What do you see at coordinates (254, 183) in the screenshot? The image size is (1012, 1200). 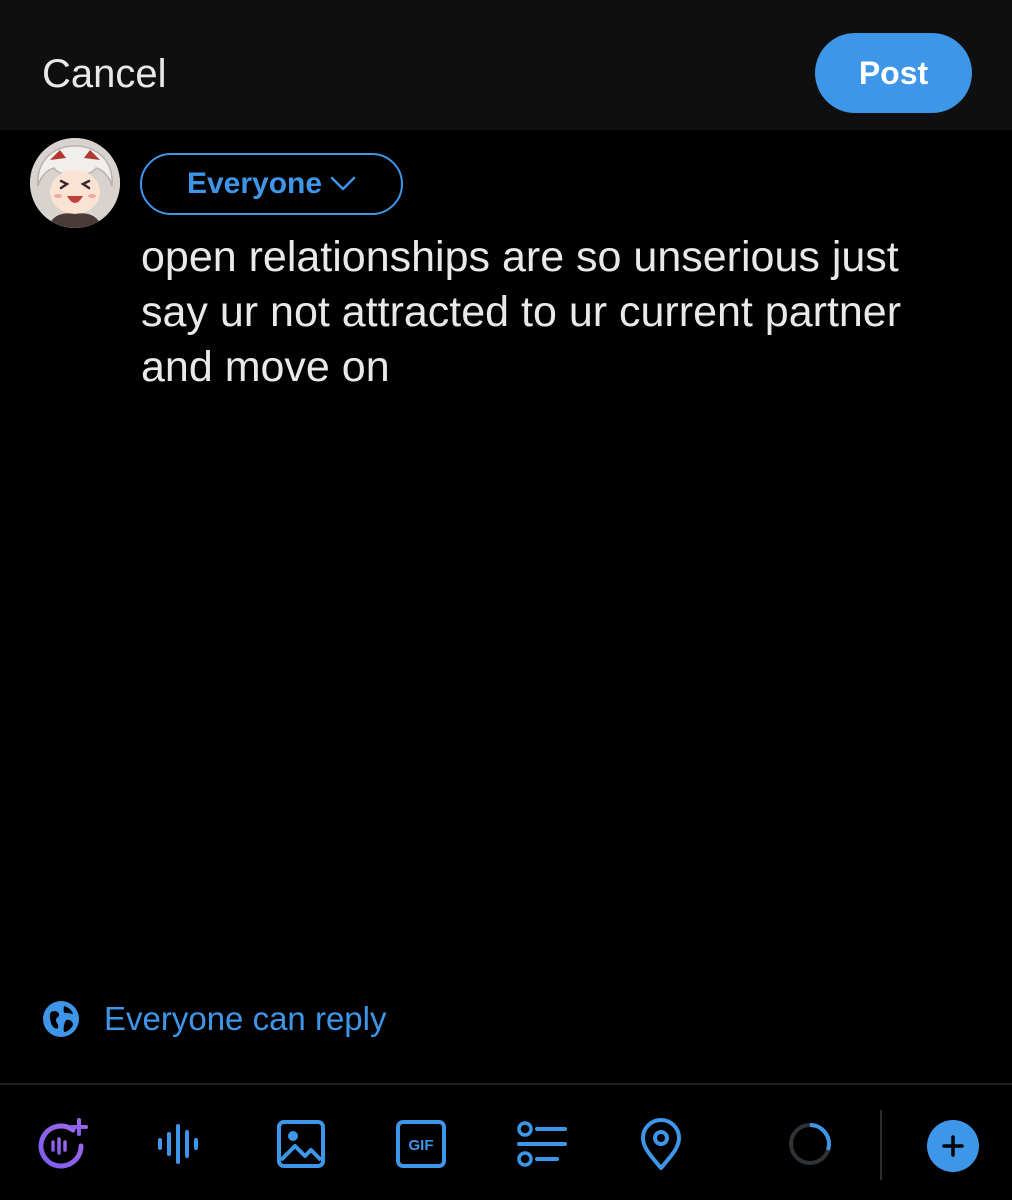 I see `audience-label: Everyone` at bounding box center [254, 183].